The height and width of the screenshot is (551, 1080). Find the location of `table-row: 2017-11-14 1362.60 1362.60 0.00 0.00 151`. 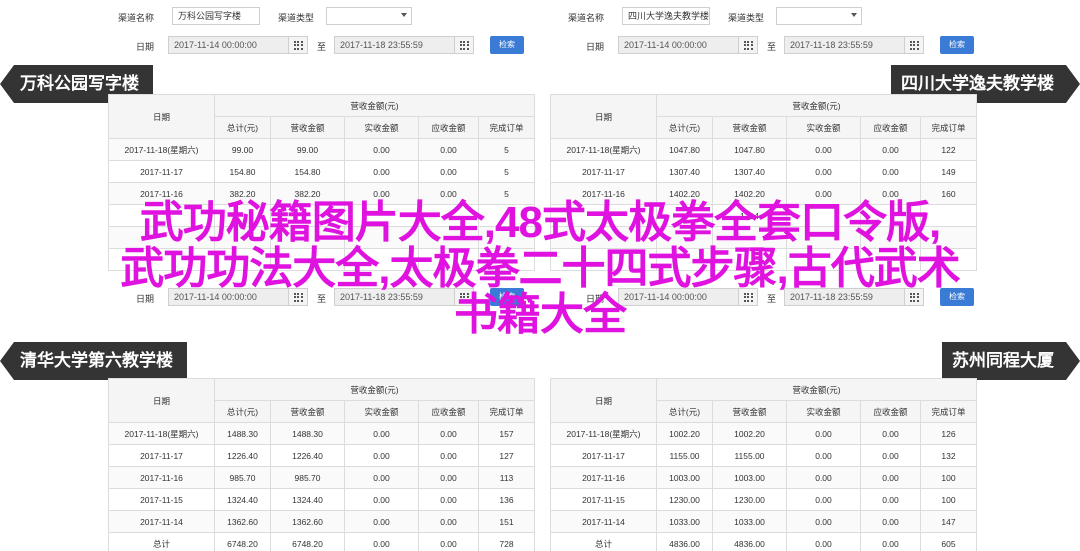

table-row: 2017-11-14 1362.60 1362.60 0.00 0.00 151 is located at coordinates (321, 521).